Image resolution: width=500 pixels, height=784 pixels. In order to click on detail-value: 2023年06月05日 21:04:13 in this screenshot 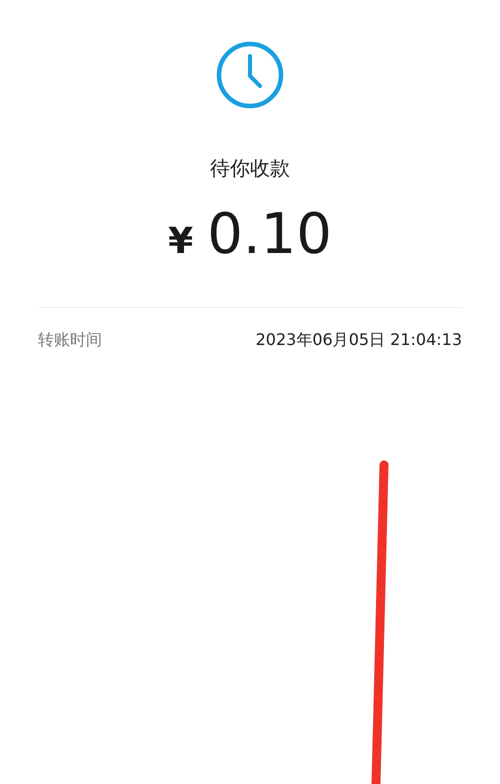, I will do `click(359, 340)`.